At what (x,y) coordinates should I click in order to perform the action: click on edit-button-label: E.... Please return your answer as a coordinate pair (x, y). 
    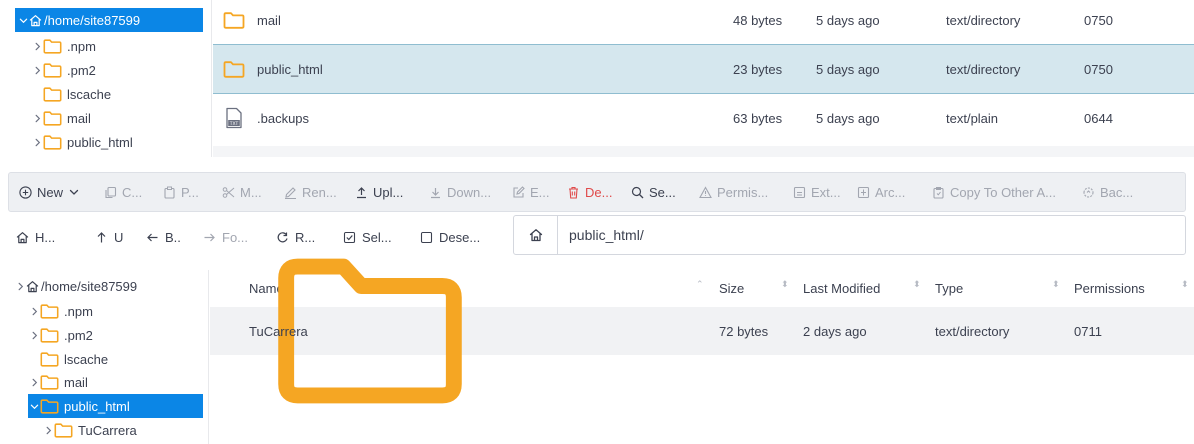
    Looking at the image, I should click on (540, 192).